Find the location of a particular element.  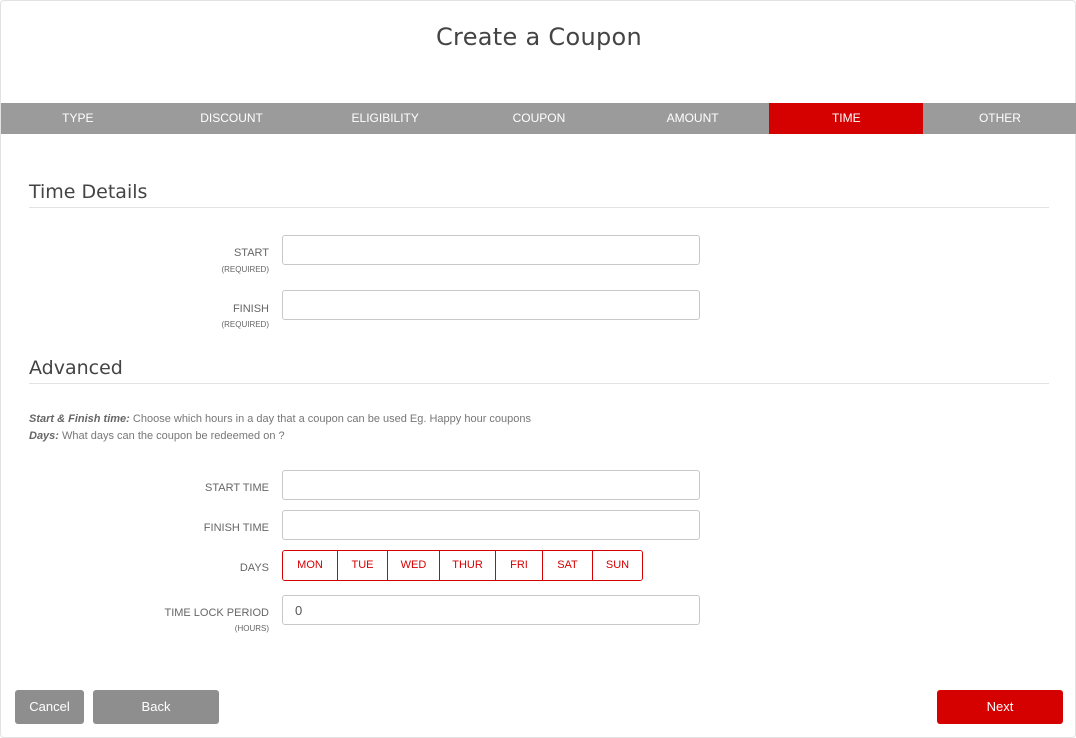

start-time-label: START TIME is located at coordinates (237, 488).